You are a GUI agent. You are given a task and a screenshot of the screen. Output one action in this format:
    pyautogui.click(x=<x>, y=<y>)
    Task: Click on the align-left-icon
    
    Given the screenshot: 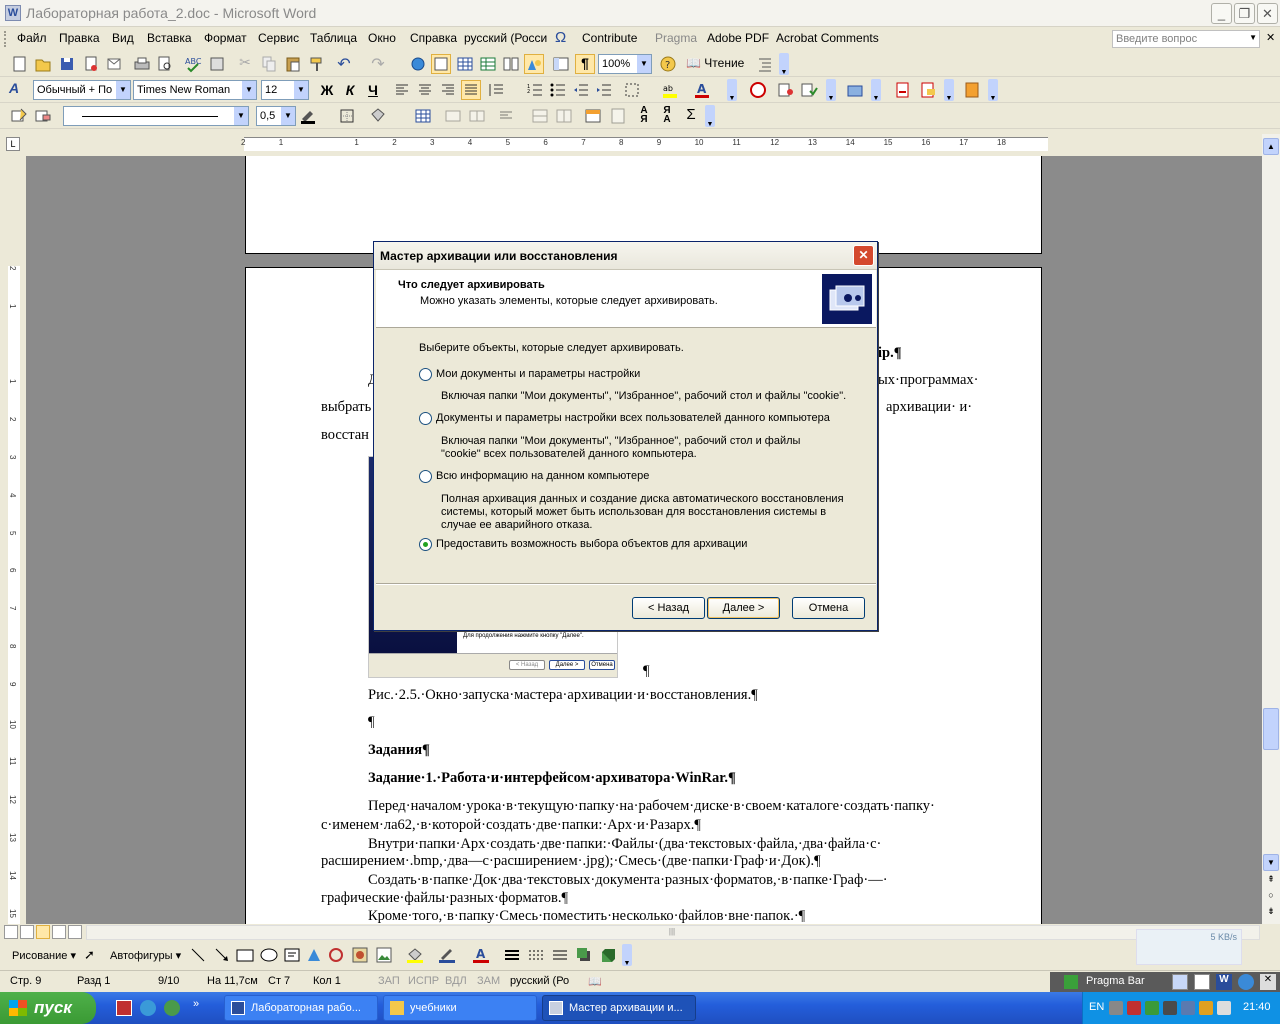 What is the action you would take?
    pyautogui.click(x=402, y=90)
    